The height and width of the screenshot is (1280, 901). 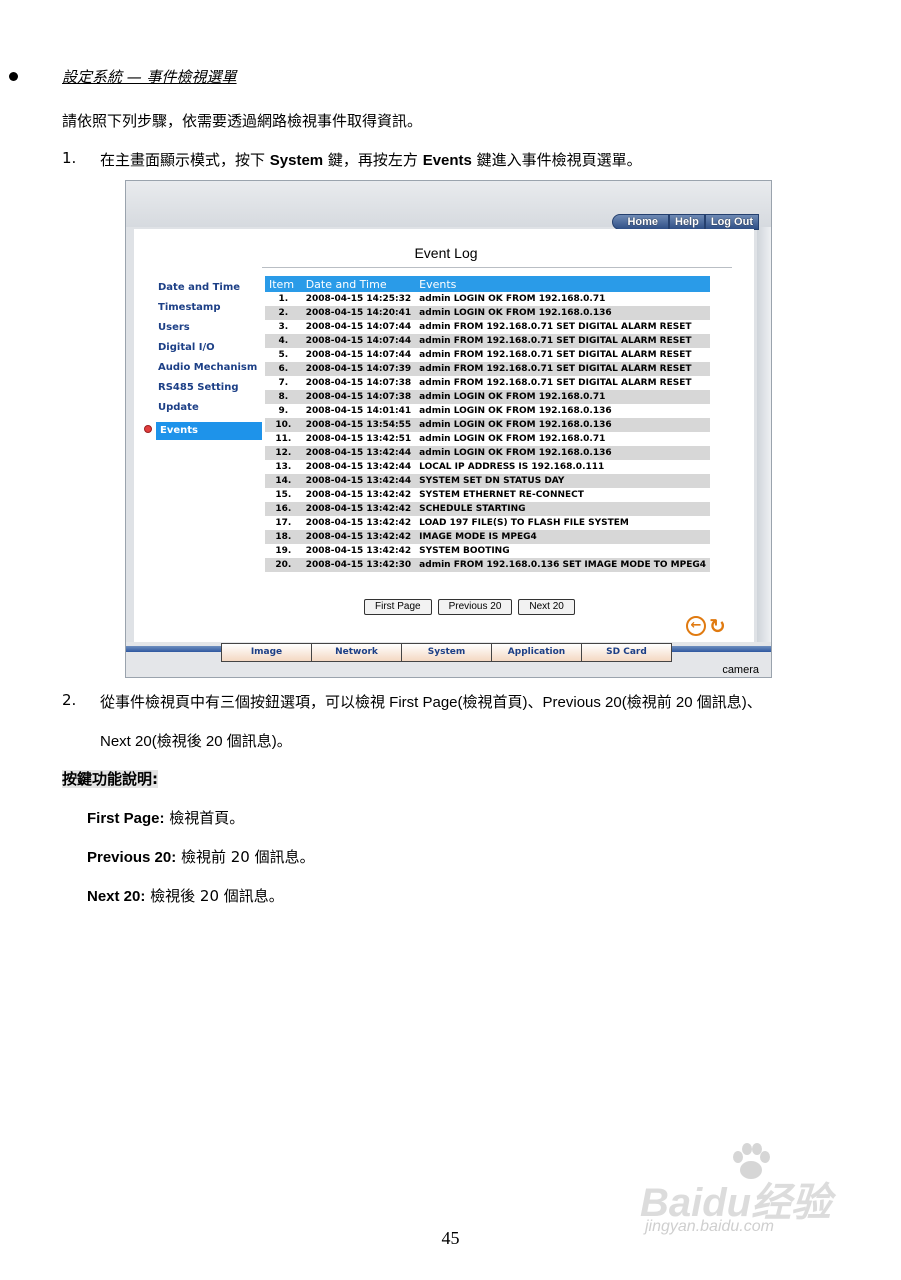 I want to click on cell-item: 19., so click(x=283, y=551).